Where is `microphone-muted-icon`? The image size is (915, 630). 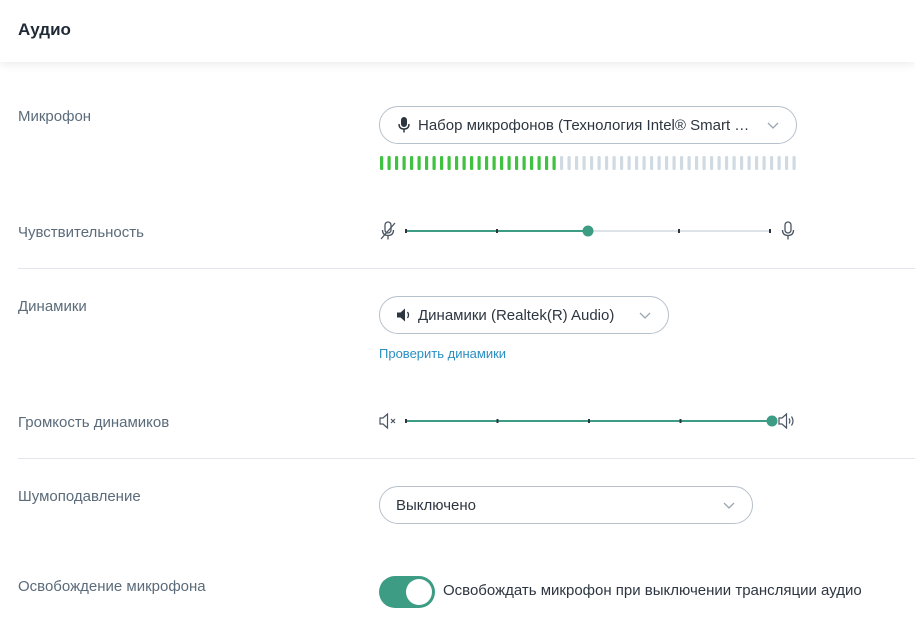
microphone-muted-icon is located at coordinates (388, 230).